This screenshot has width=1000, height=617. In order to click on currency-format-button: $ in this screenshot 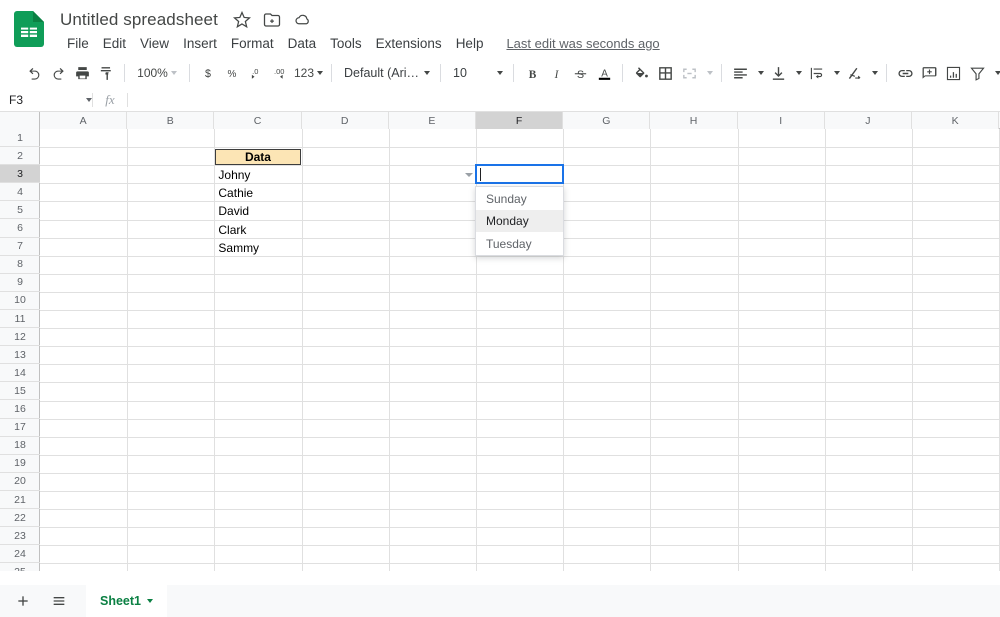, I will do `click(208, 73)`.